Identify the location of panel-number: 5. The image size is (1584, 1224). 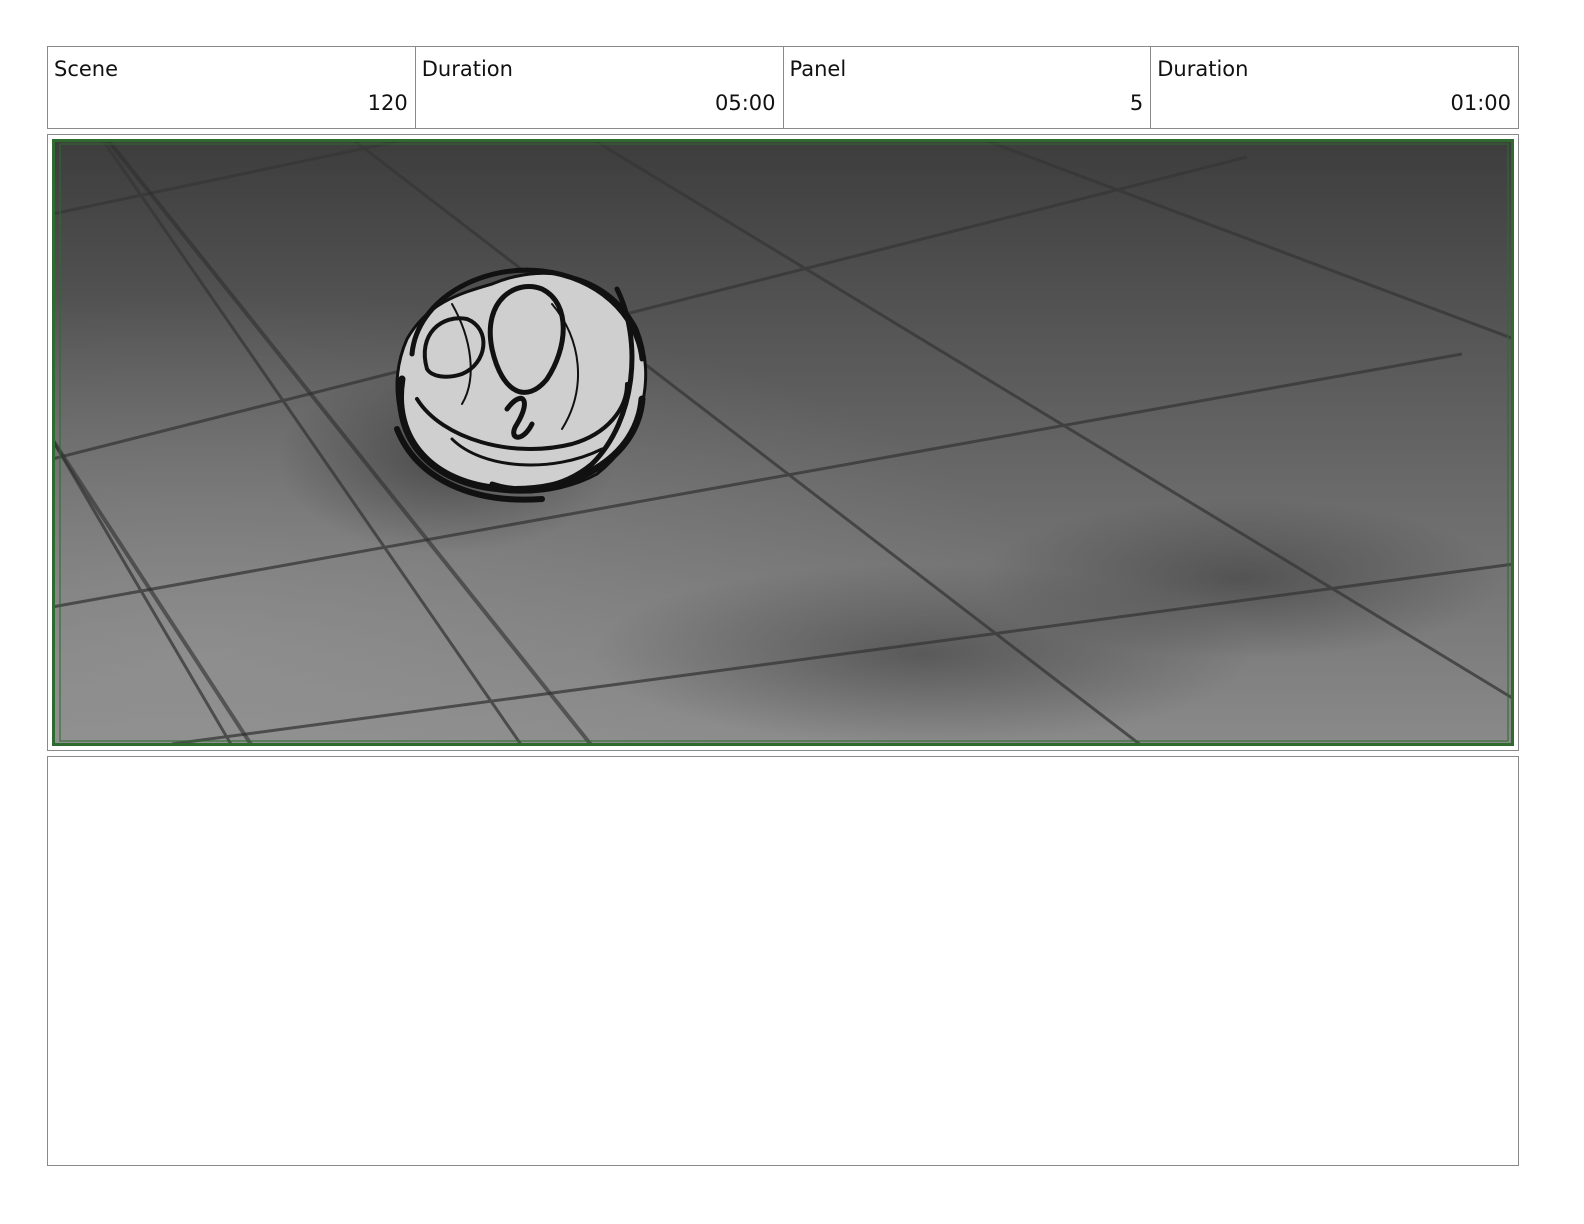
(1136, 103).